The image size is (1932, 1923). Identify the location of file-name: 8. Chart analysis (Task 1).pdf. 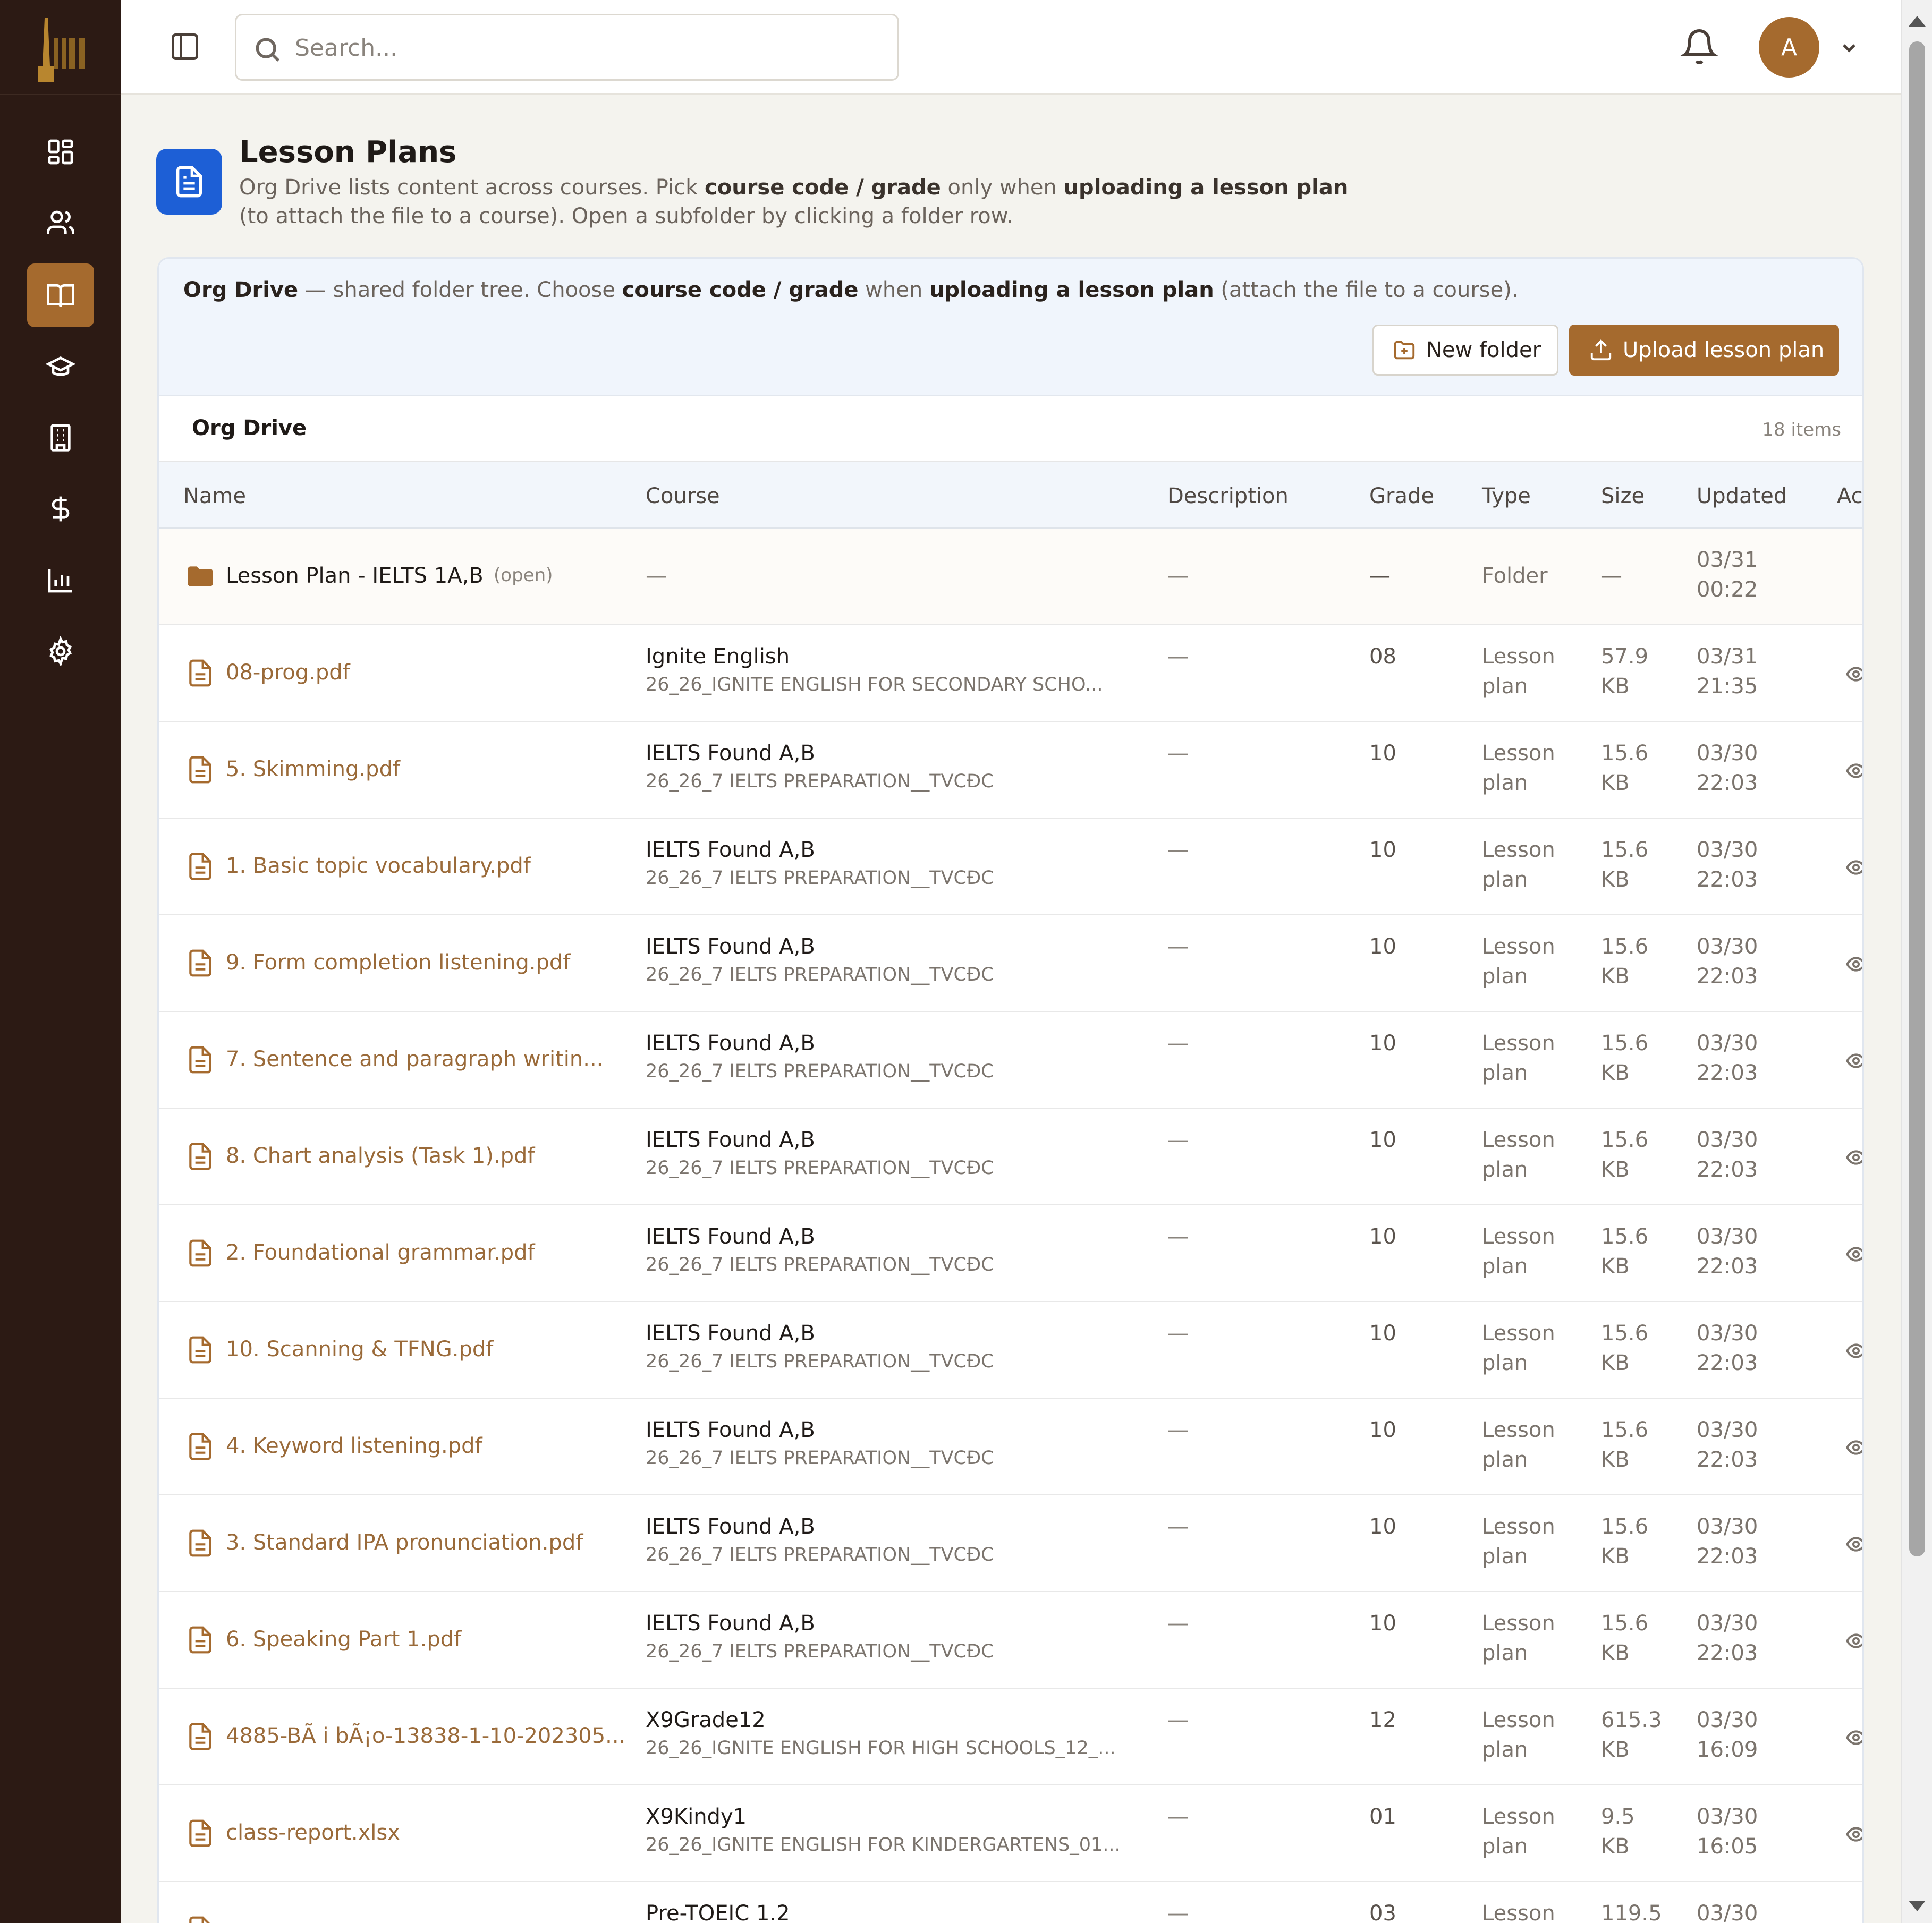
(380, 1156).